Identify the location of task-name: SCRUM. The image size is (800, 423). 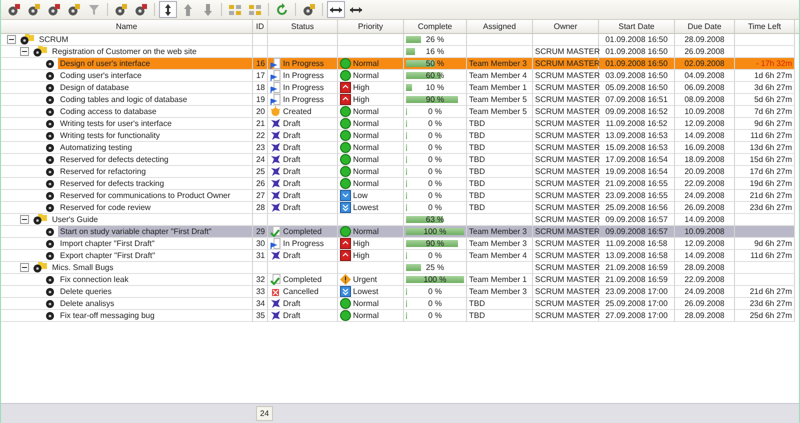
(144, 39).